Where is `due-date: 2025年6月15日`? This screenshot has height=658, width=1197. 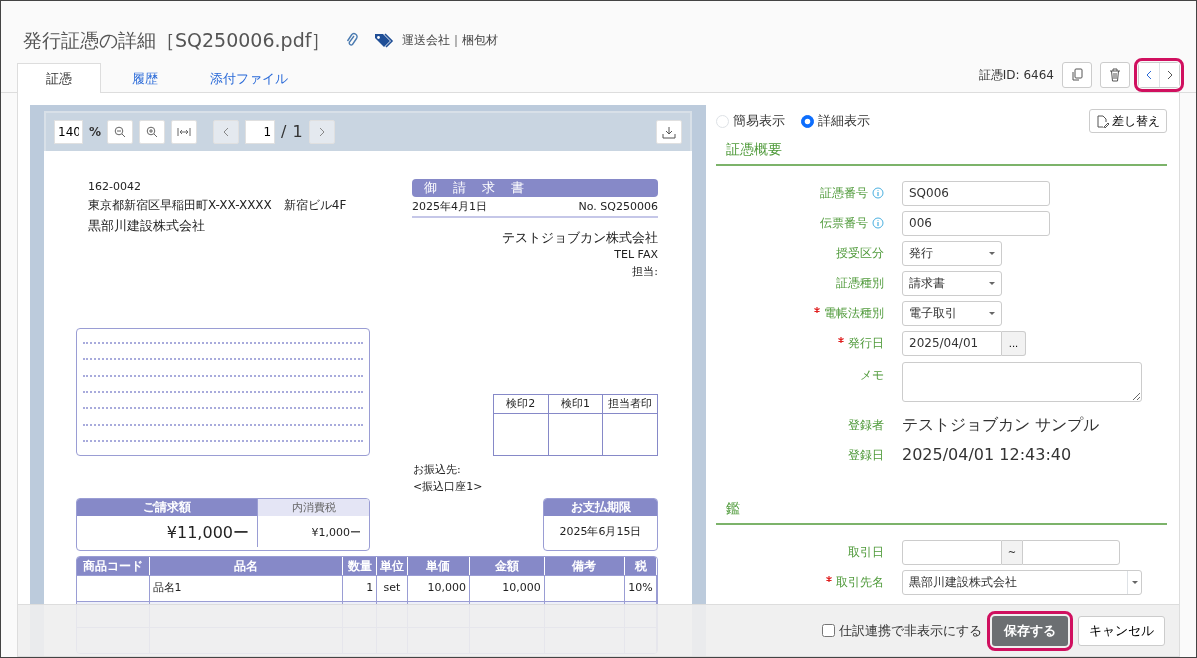
due-date: 2025年6月15日 is located at coordinates (600, 532).